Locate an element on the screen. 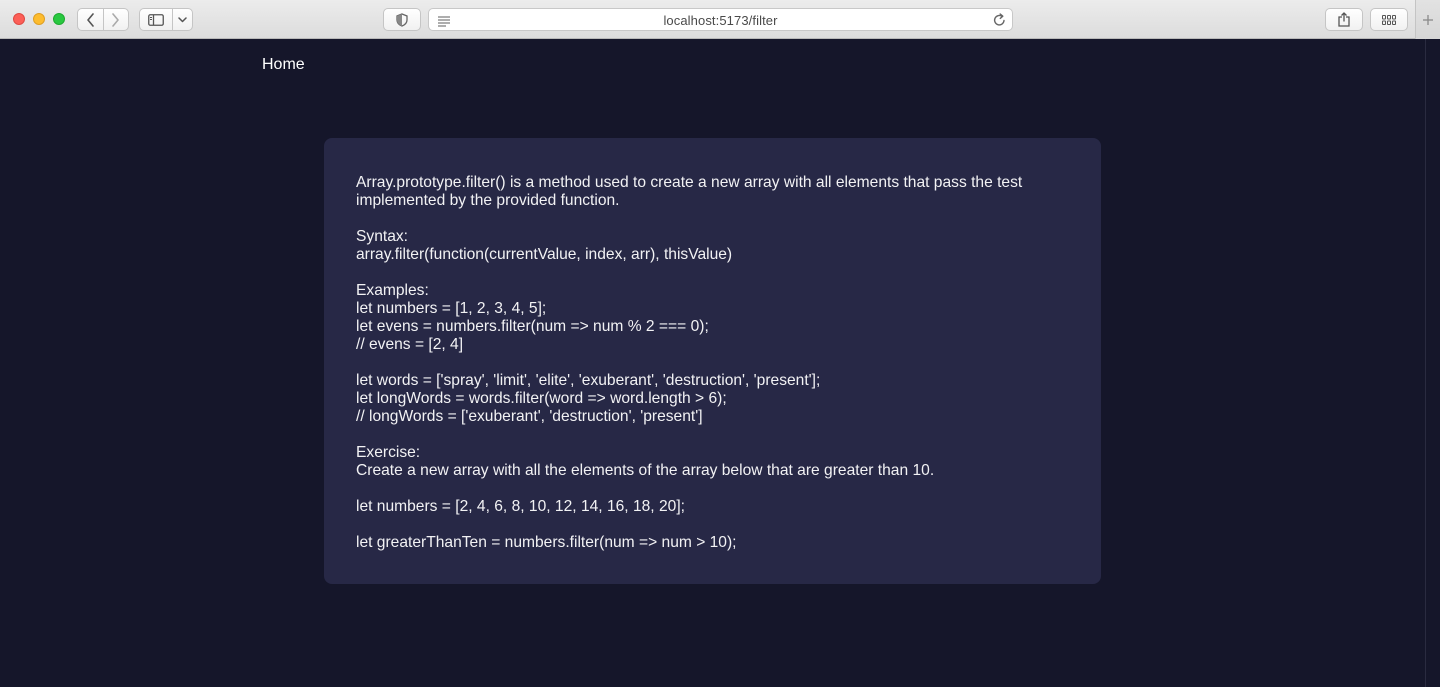 Image resolution: width=1440 pixels, height=687 pixels. privacy-report-button is located at coordinates (402, 19).